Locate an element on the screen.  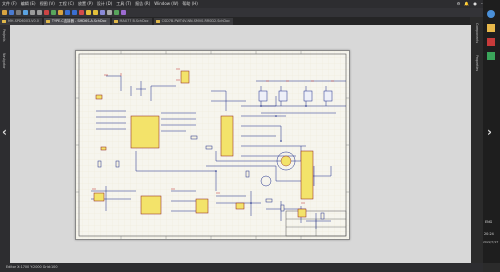
undo-icon is located at coordinates (32, 12).